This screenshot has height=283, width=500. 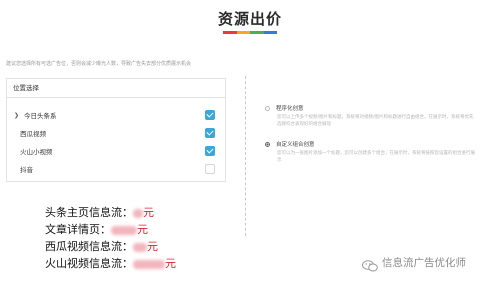 I want to click on placement-label: 今日头条系, so click(x=40, y=116).